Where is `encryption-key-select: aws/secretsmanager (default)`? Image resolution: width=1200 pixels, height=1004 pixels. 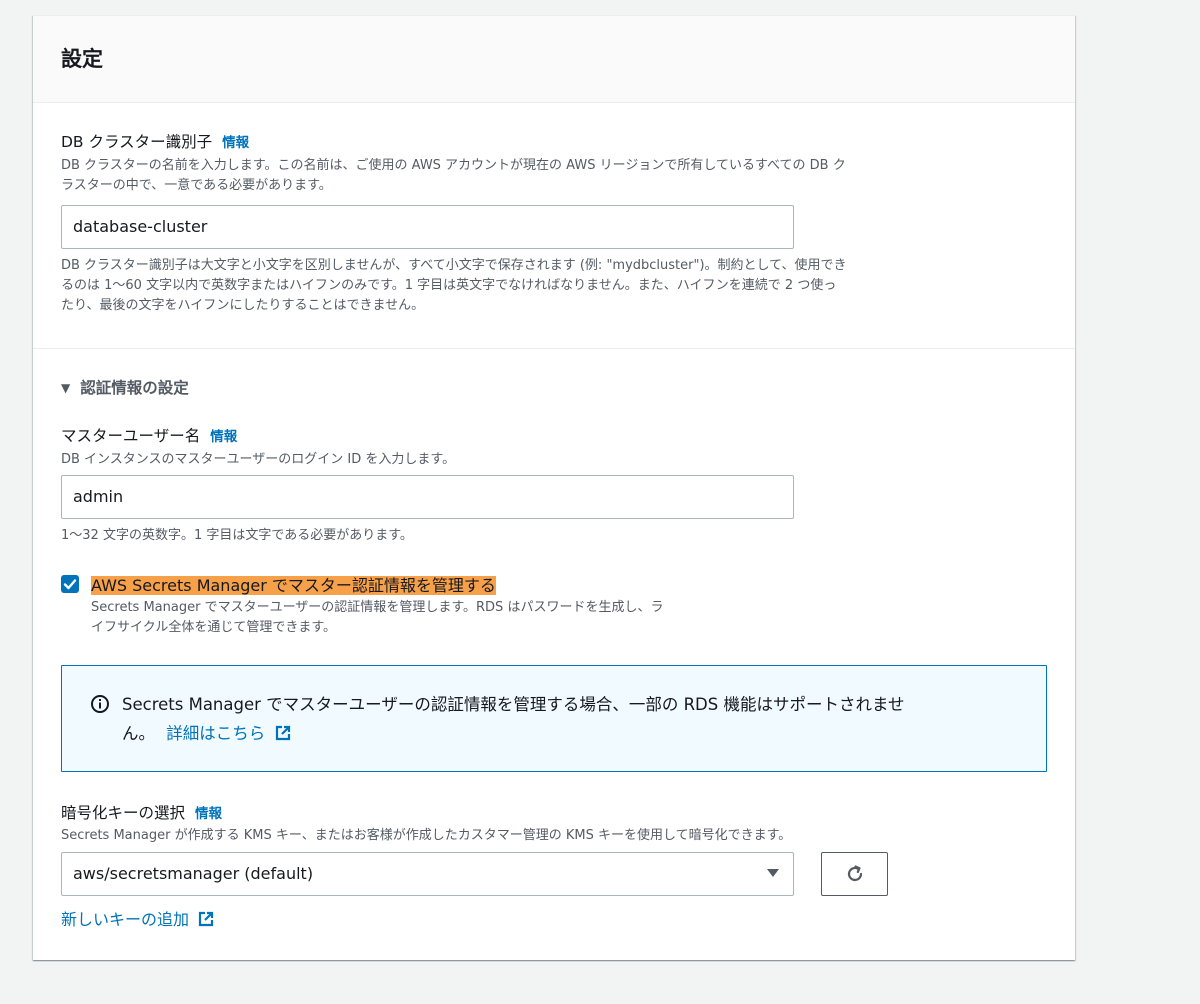
encryption-key-select: aws/secretsmanager (default) is located at coordinates (427, 874).